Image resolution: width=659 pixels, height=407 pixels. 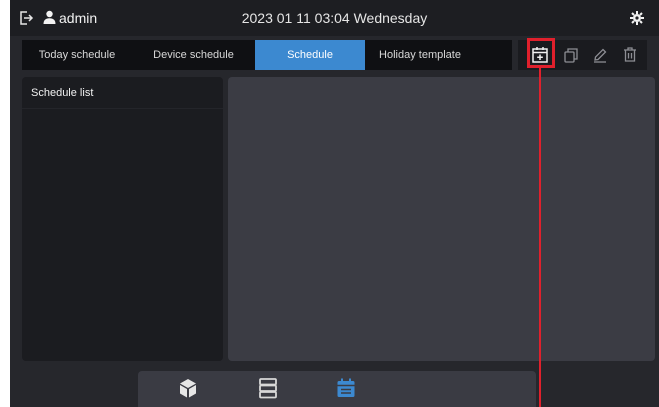 I want to click on add-button-highlight, so click(x=541, y=53).